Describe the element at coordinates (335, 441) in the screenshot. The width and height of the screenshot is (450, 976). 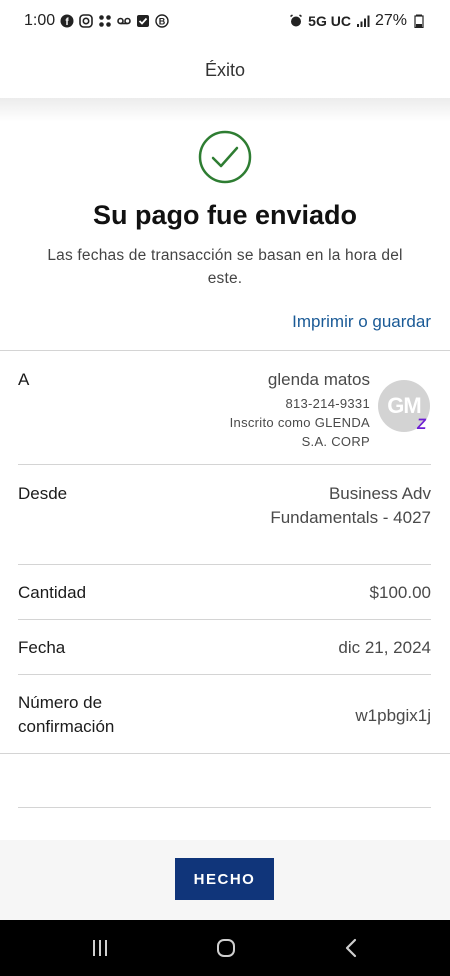
I see `recipient-enrolled-line2: S.A. CORP` at that location.